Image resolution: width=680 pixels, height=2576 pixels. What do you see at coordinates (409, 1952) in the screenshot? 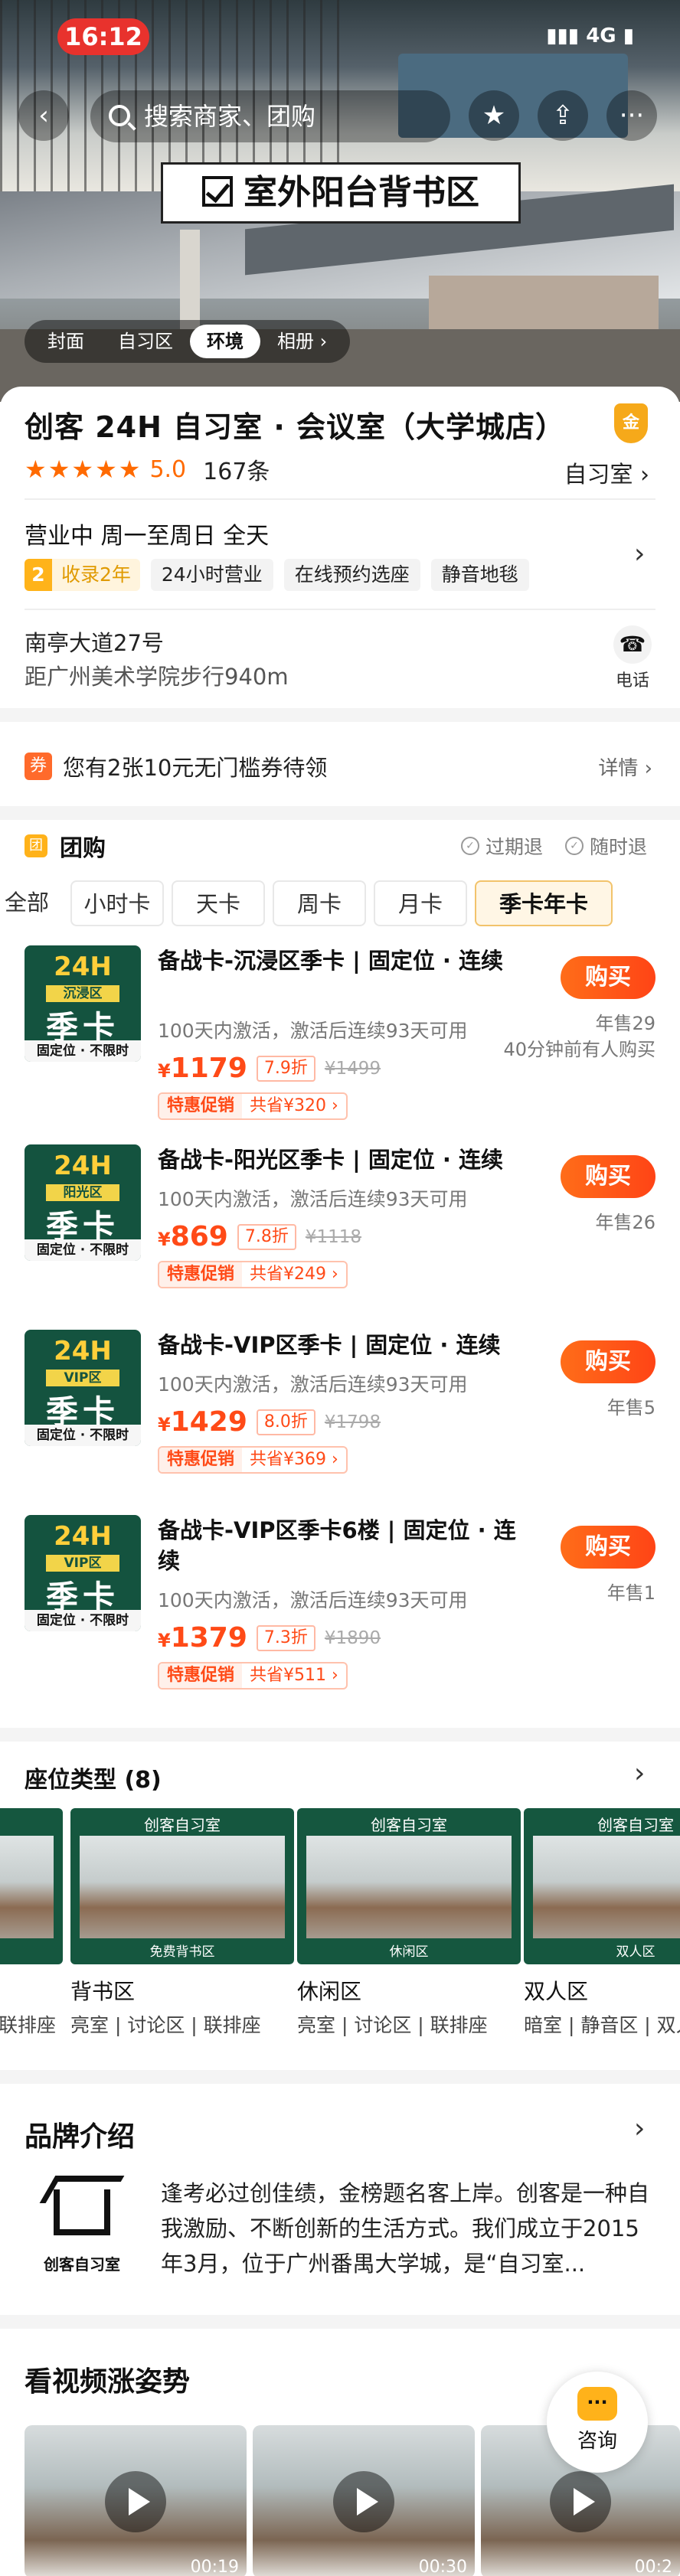
I see `seat-caption: 休闲区` at bounding box center [409, 1952].